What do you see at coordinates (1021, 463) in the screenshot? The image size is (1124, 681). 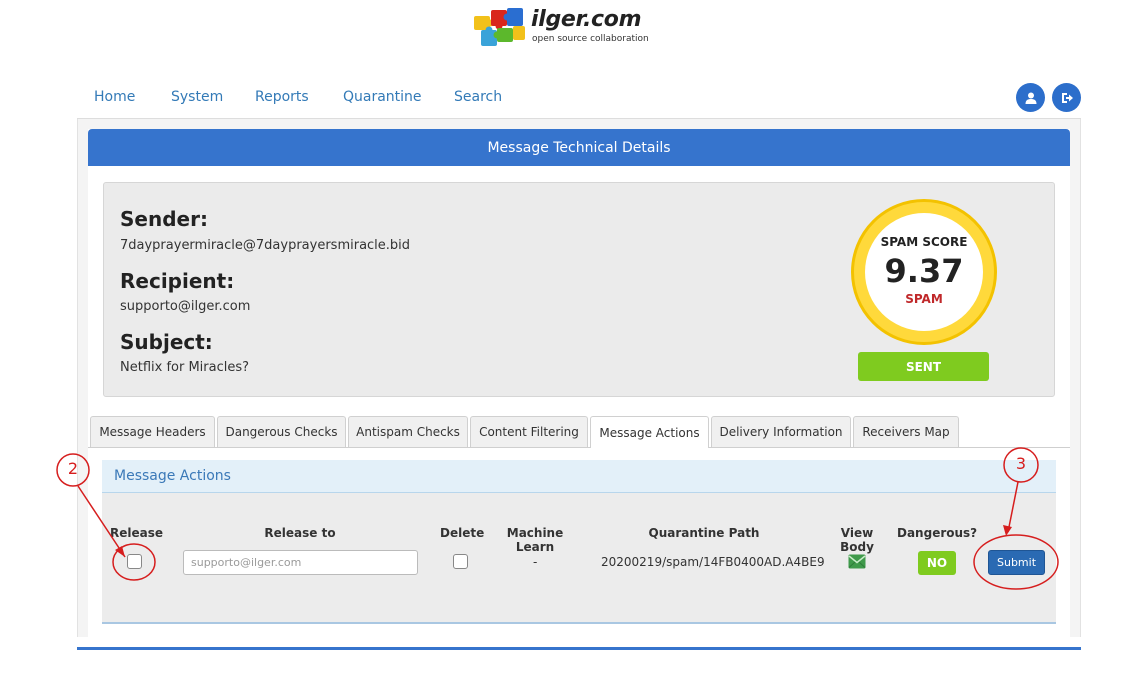 I see `annotation-label-3: 3` at bounding box center [1021, 463].